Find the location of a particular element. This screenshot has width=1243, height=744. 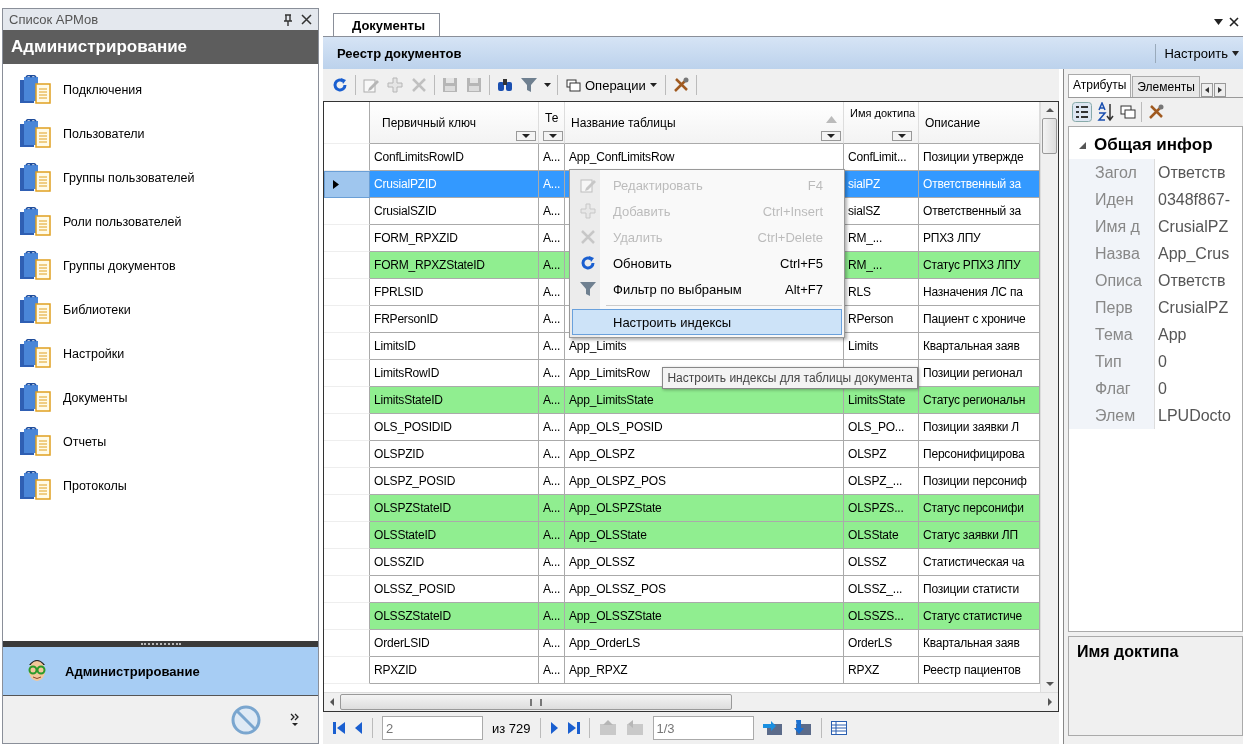

funnel-icon is located at coordinates (529, 85).